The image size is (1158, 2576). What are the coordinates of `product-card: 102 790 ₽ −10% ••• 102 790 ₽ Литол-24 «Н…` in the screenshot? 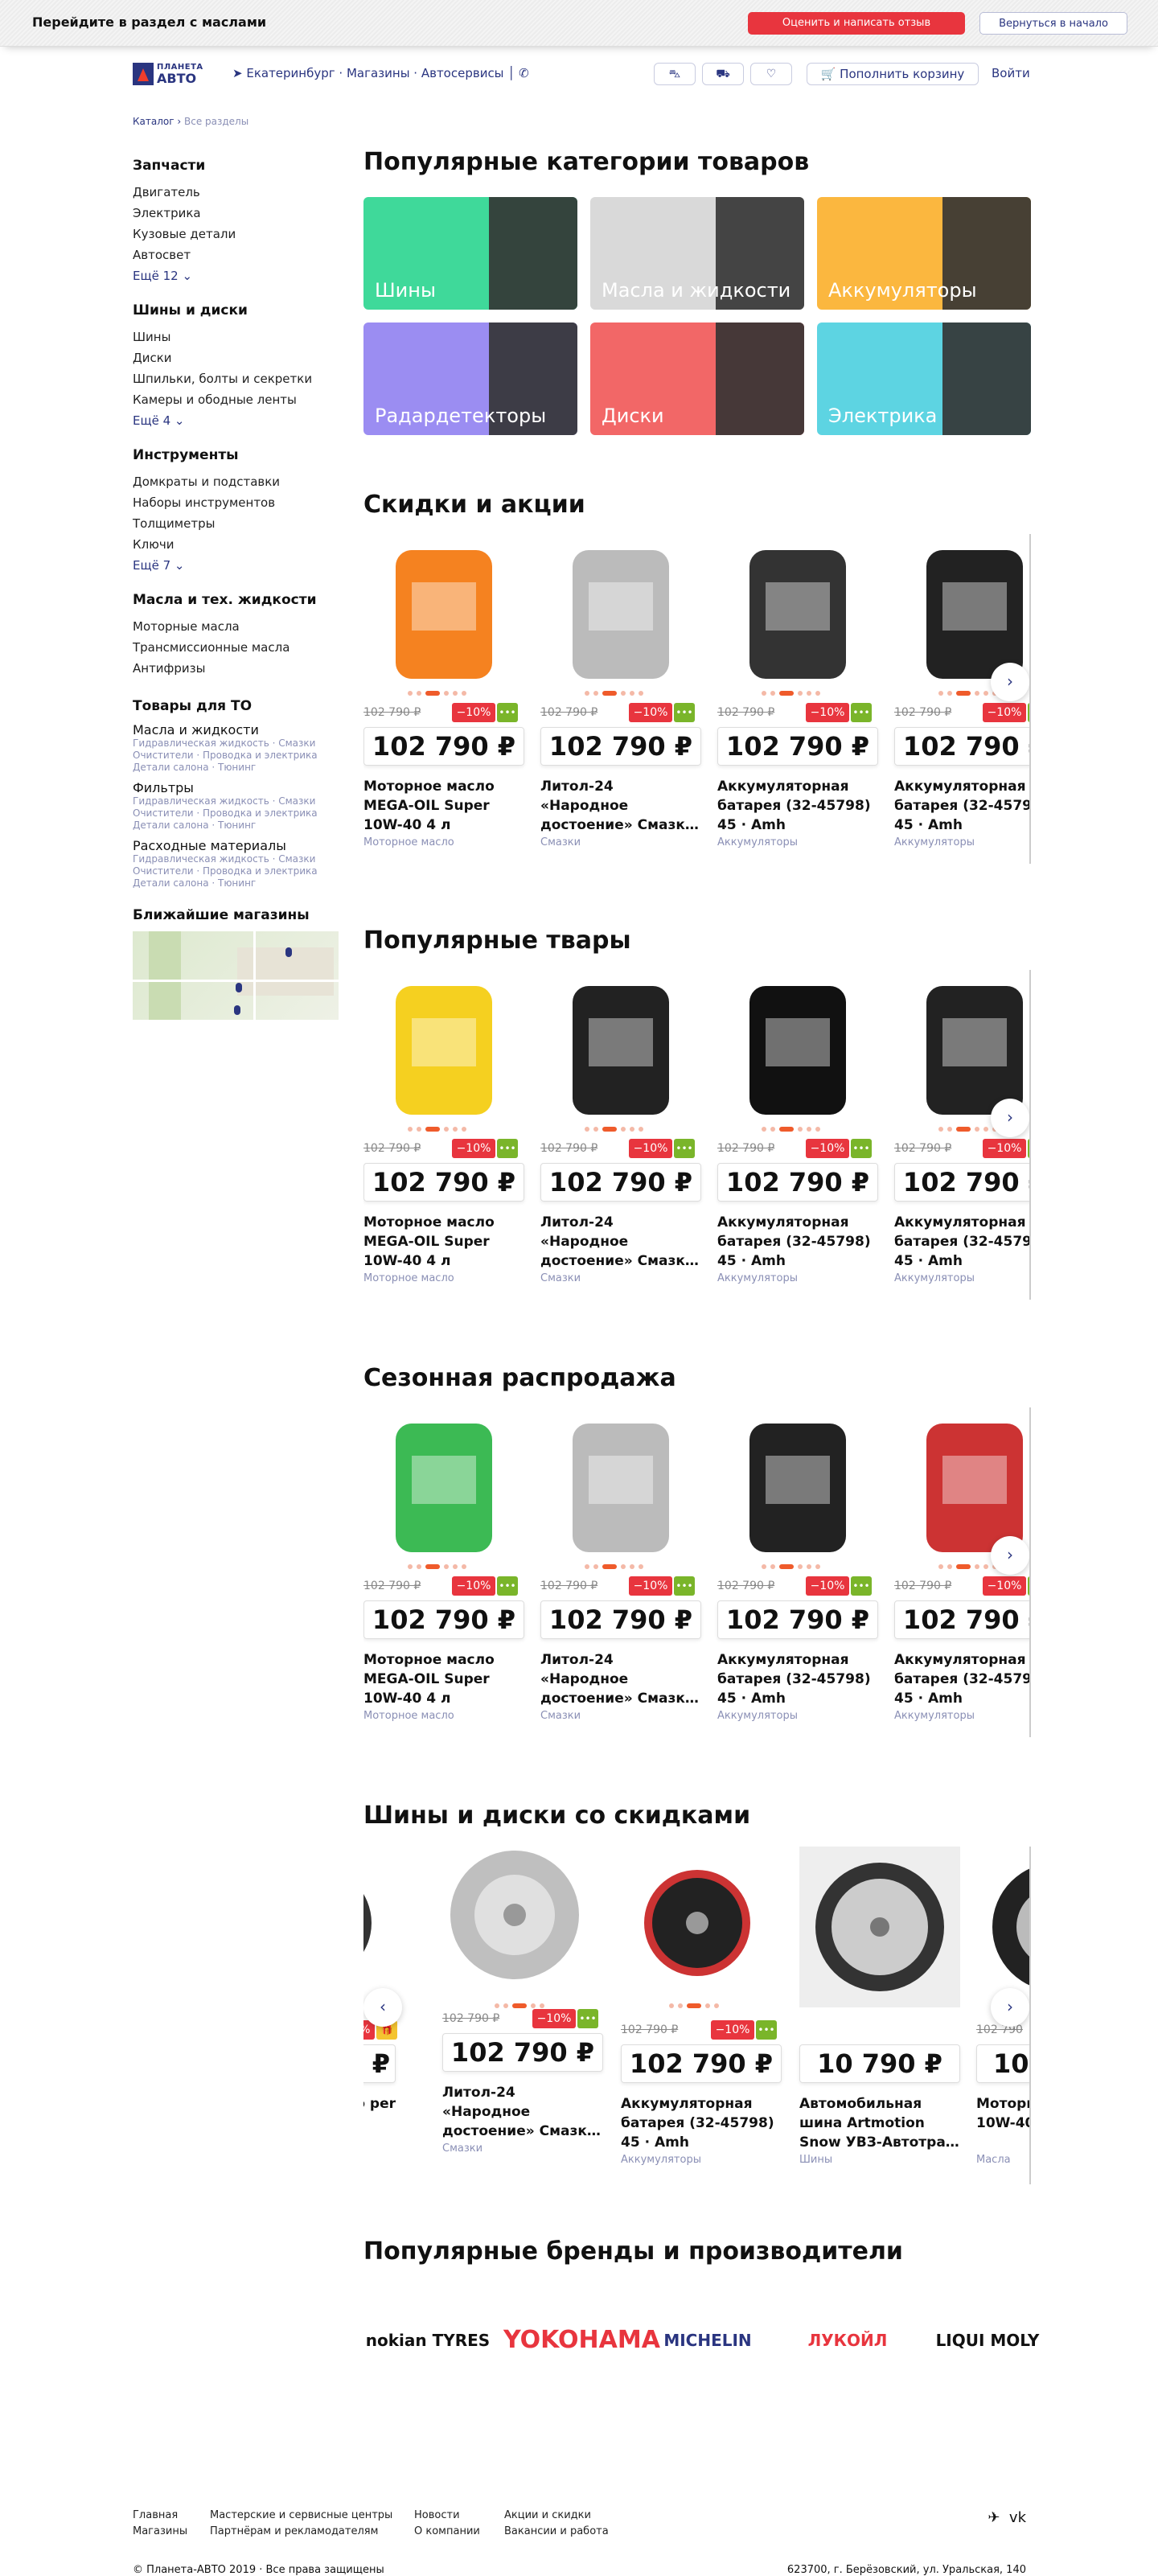 It's located at (522, 2001).